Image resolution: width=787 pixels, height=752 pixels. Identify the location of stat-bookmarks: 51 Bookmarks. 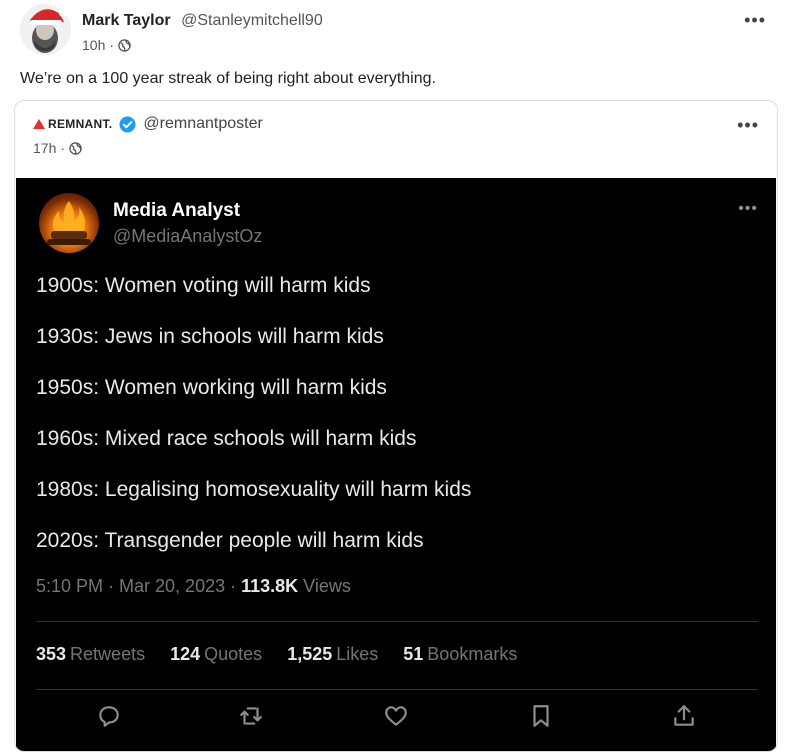
(460, 654).